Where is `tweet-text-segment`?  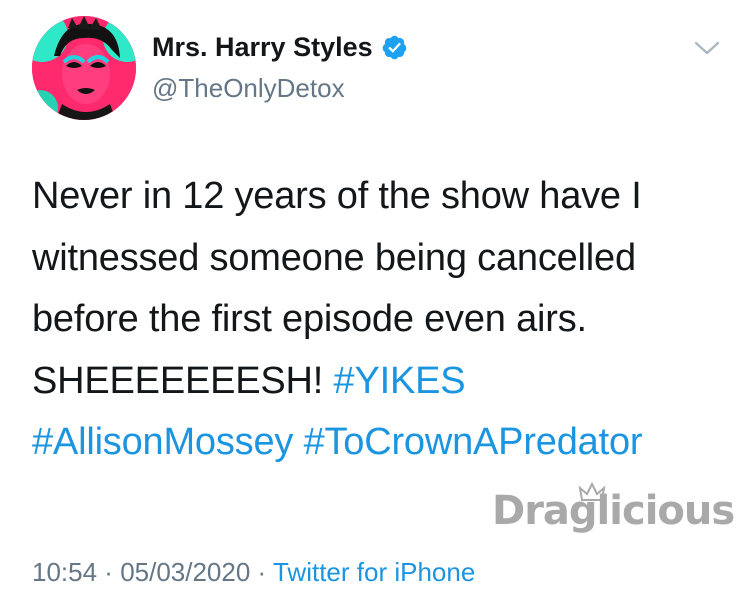
tweet-text-segment is located at coordinates (298, 442).